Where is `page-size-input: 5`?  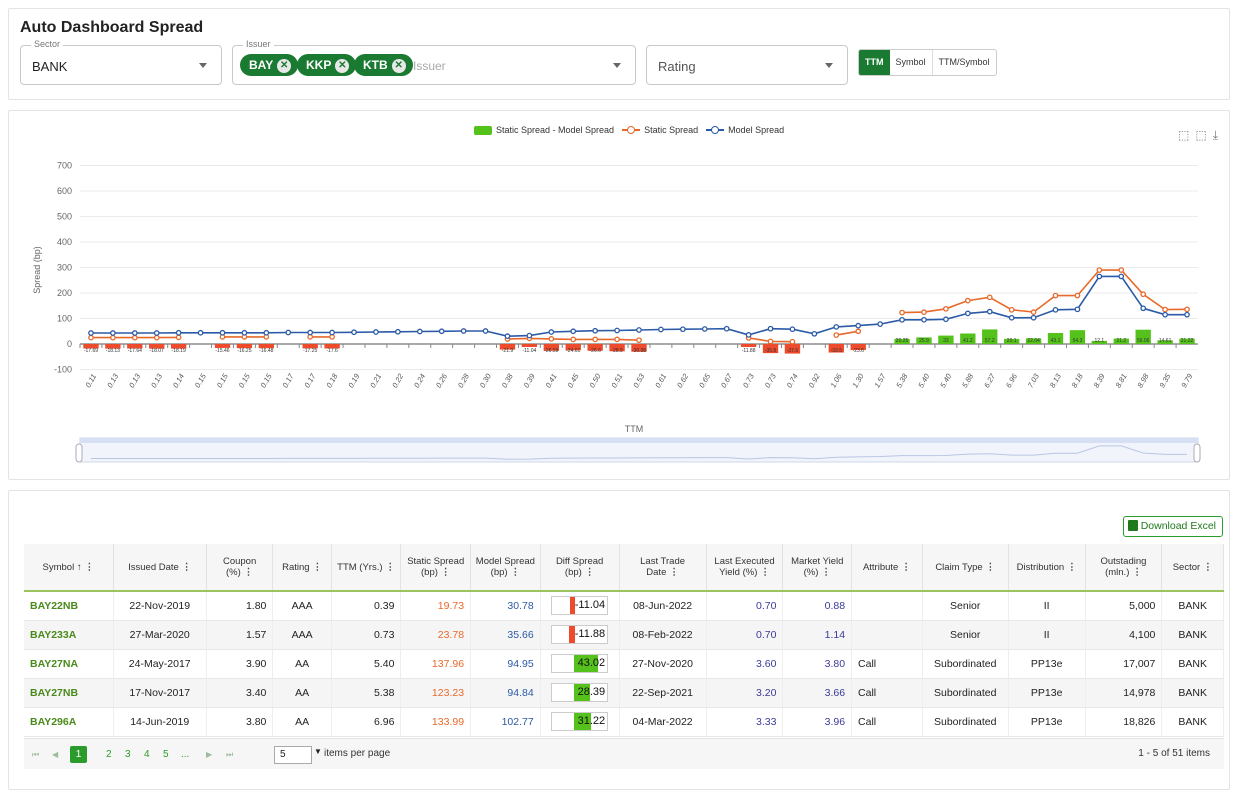
page-size-input: 5 is located at coordinates (293, 755).